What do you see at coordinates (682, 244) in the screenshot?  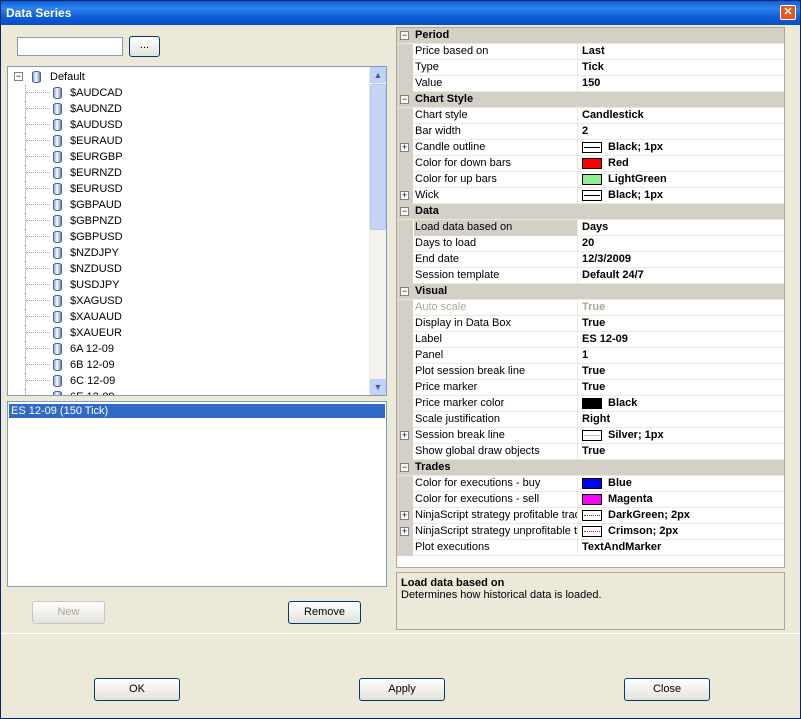 I see `property-value: 20` at bounding box center [682, 244].